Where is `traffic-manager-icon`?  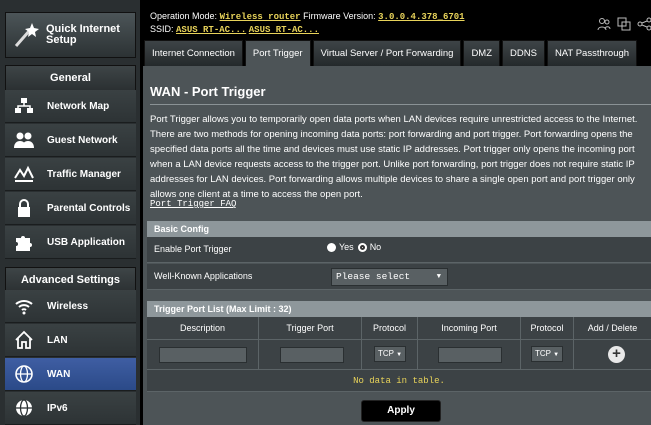
traffic-manager-icon is located at coordinates (24, 174).